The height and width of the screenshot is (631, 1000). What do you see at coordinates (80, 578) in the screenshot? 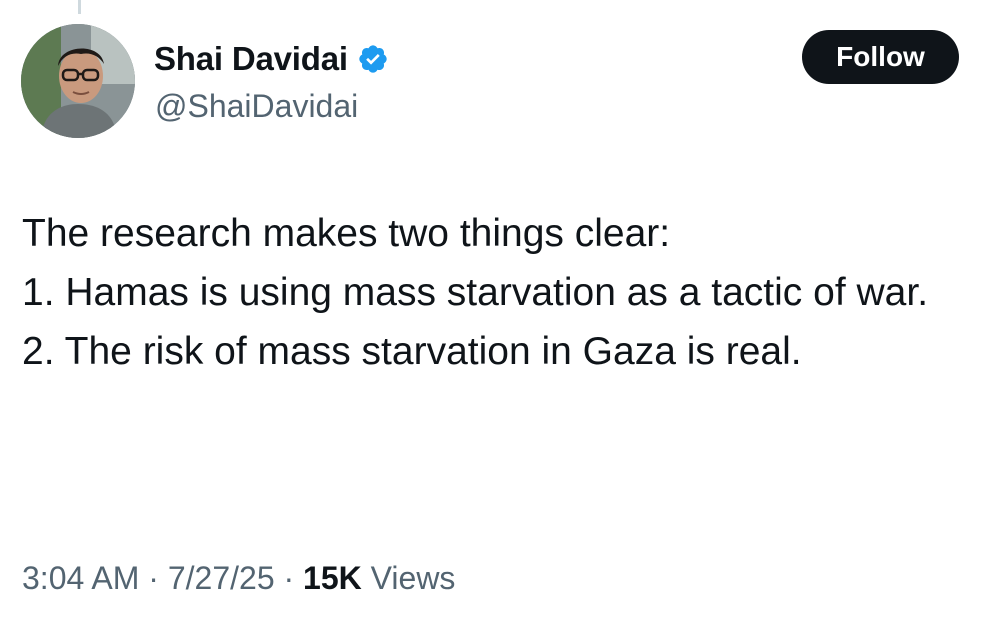
I see `tweet-time: 3:04 AM` at bounding box center [80, 578].